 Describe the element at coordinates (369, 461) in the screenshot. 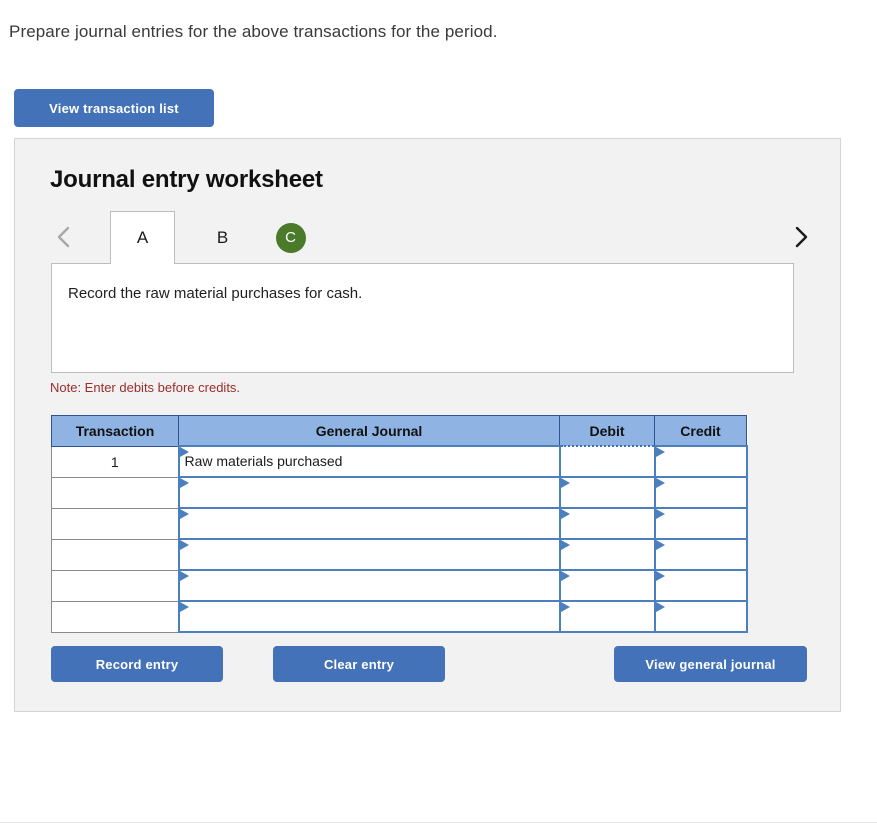

I see `general-journal-cell-1: Raw materials purchased` at that location.